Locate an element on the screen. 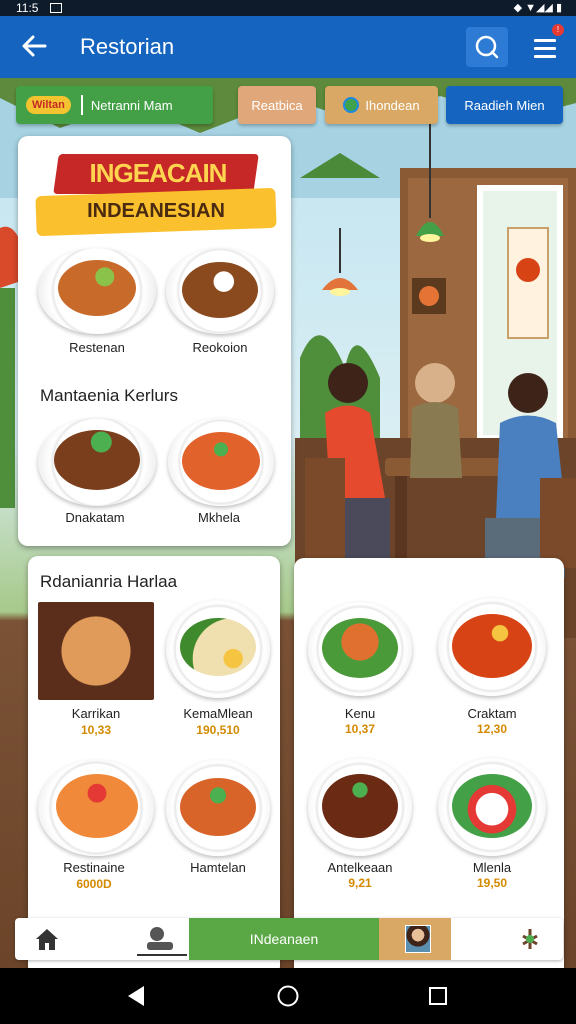 Image resolution: width=576 pixels, height=1024 pixels. banner-title: INGEACAIN is located at coordinates (158, 173).